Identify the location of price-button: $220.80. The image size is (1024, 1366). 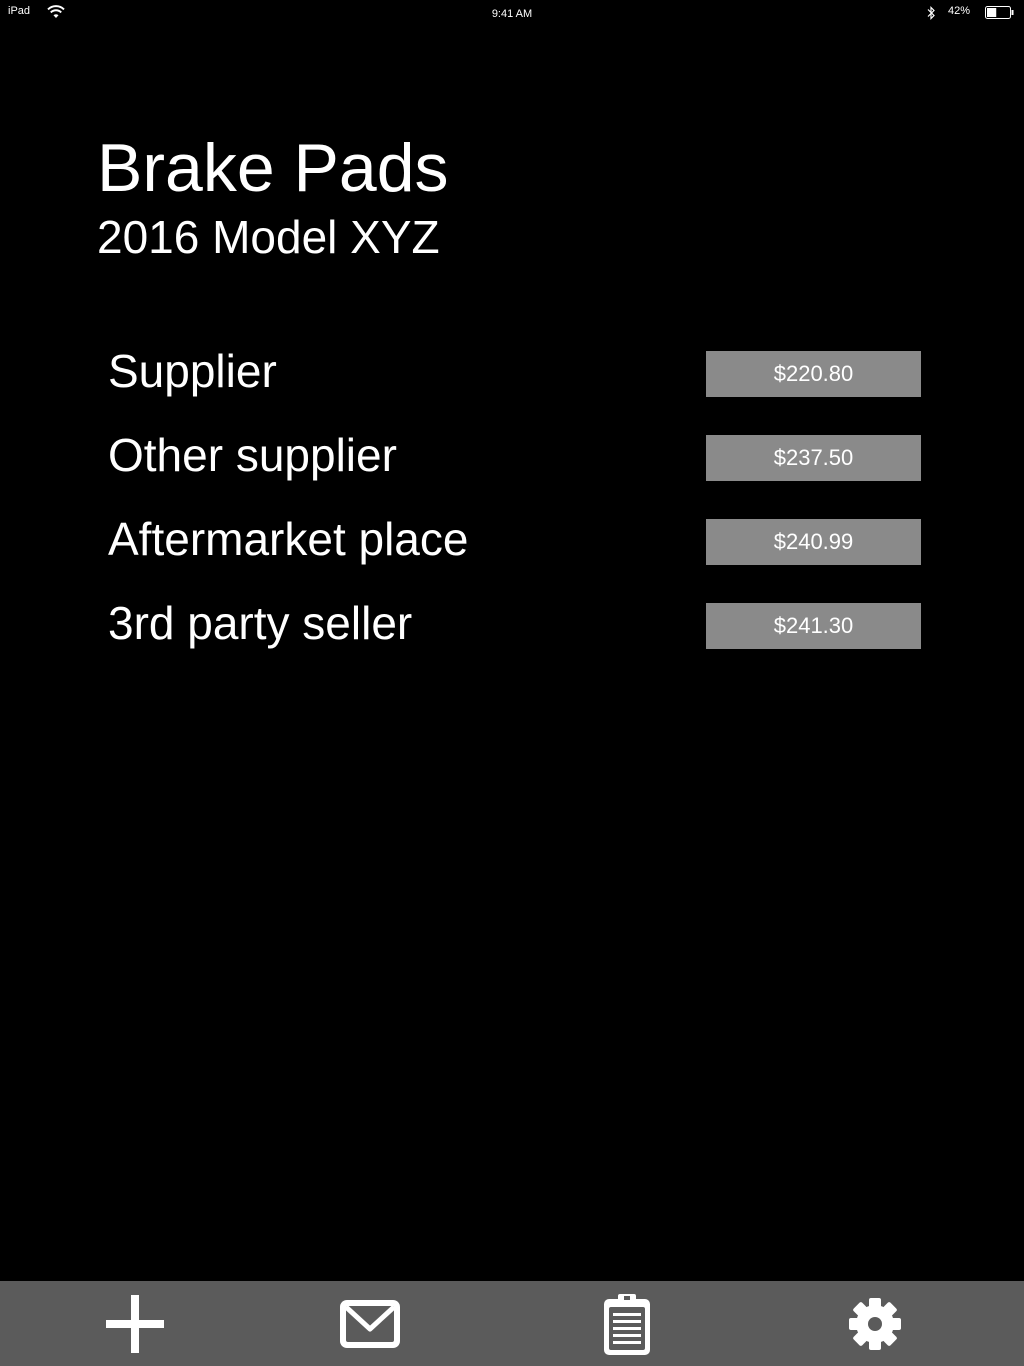
(813, 374).